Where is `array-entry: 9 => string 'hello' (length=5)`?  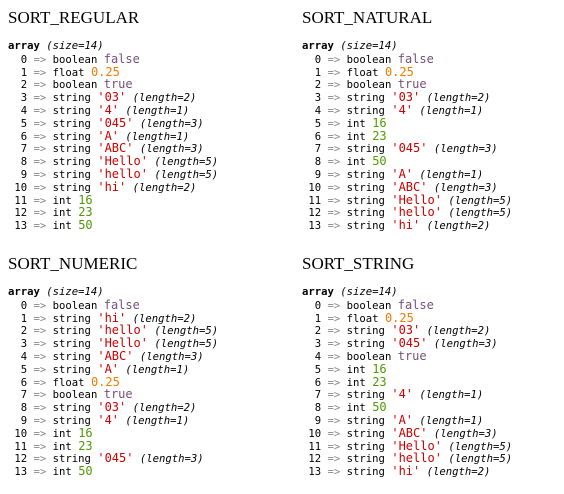 array-entry: 9 => string 'hello' (length=5) is located at coordinates (143, 174).